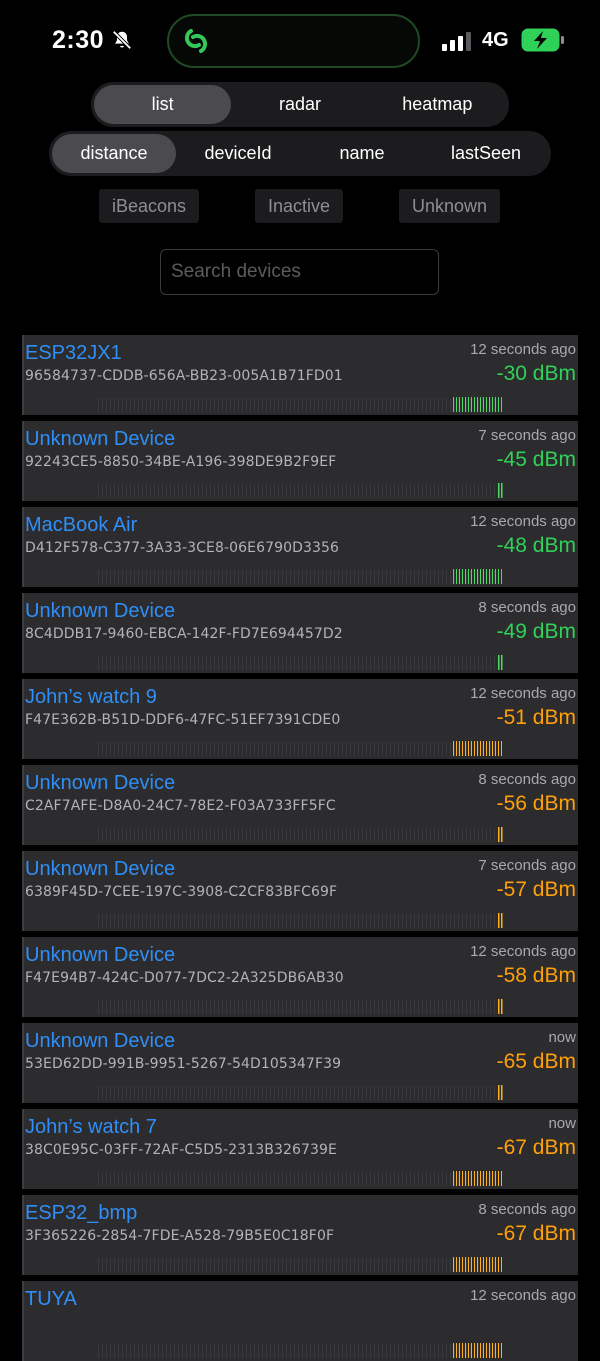 The width and height of the screenshot is (600, 1361). What do you see at coordinates (536, 631) in the screenshot?
I see `rssi-value: -49 dBm` at bounding box center [536, 631].